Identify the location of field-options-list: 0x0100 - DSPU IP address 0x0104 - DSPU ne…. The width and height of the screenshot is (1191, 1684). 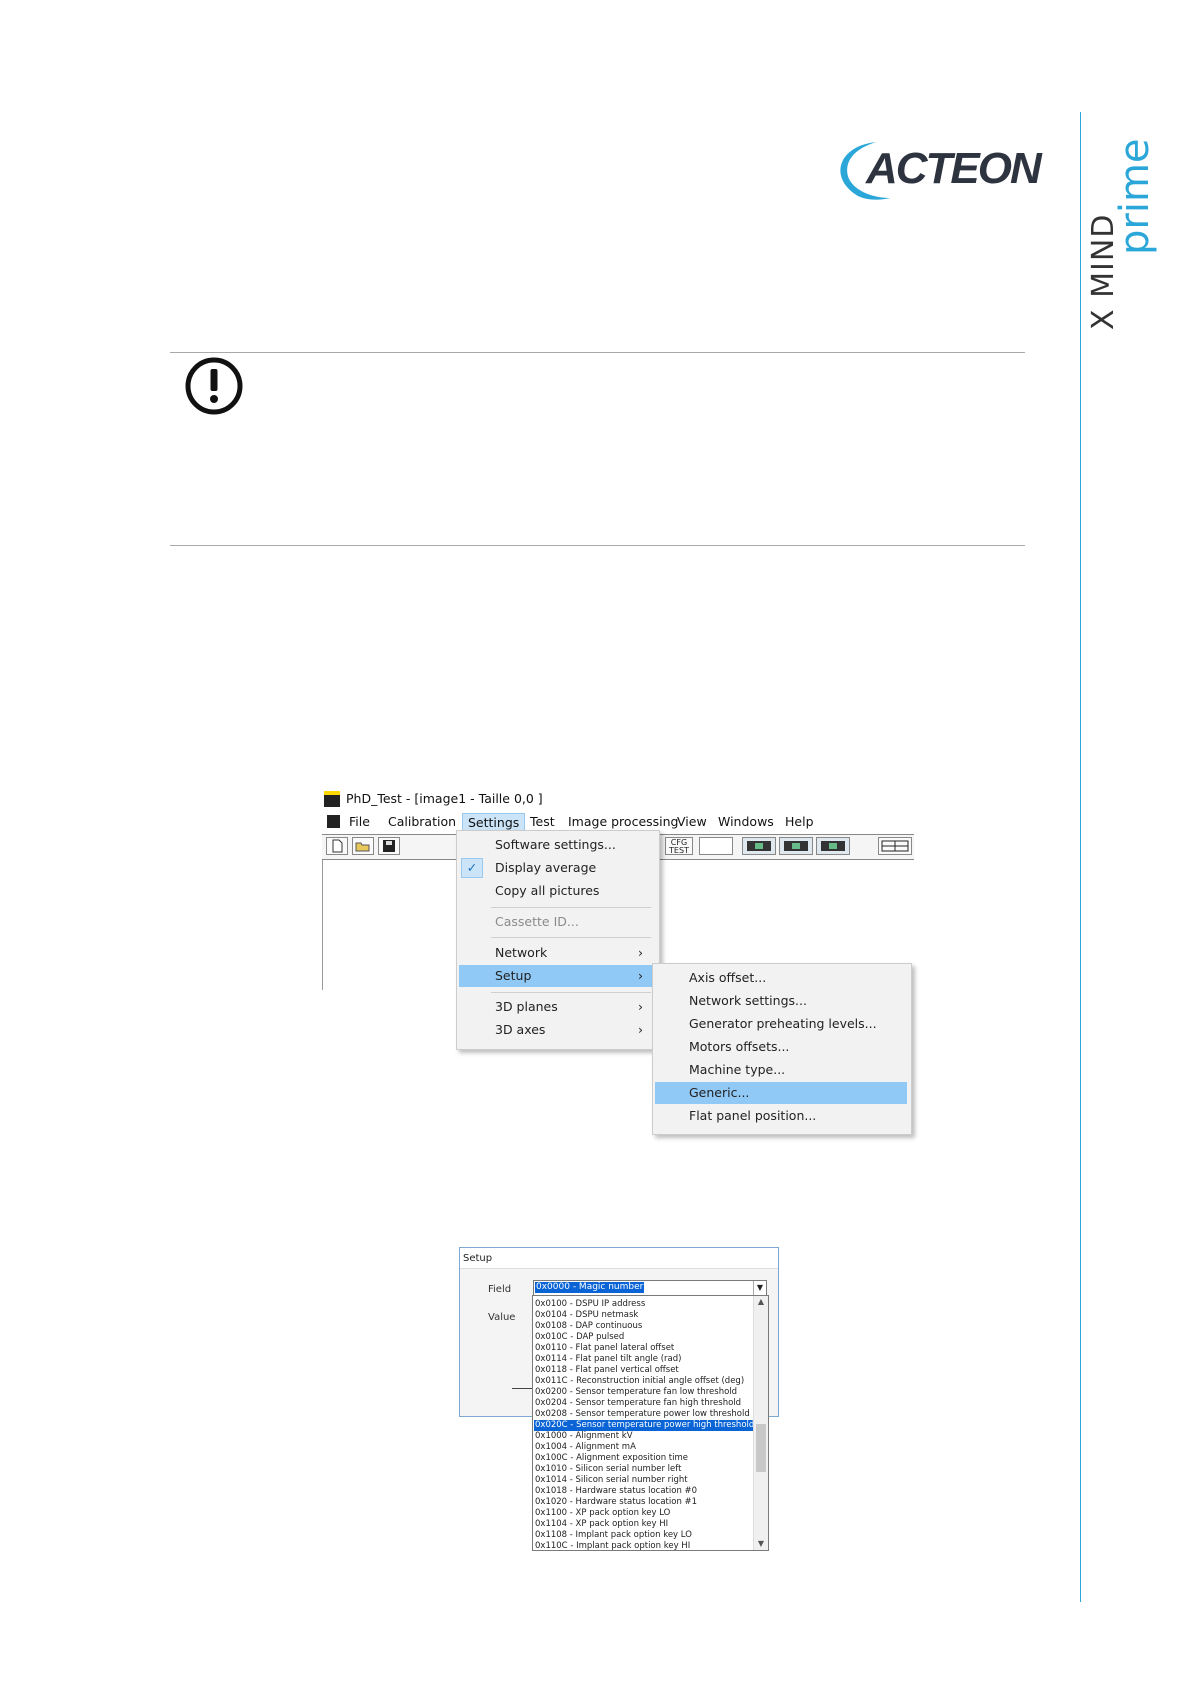
(650, 1423).